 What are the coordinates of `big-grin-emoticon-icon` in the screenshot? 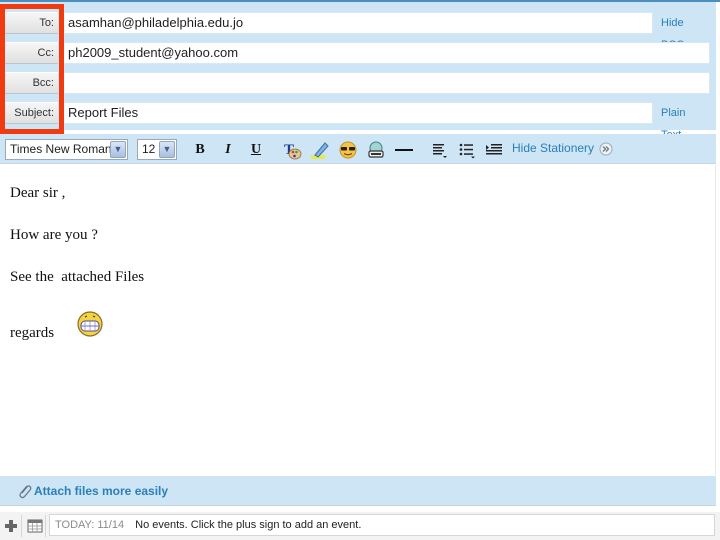 It's located at (90, 324).